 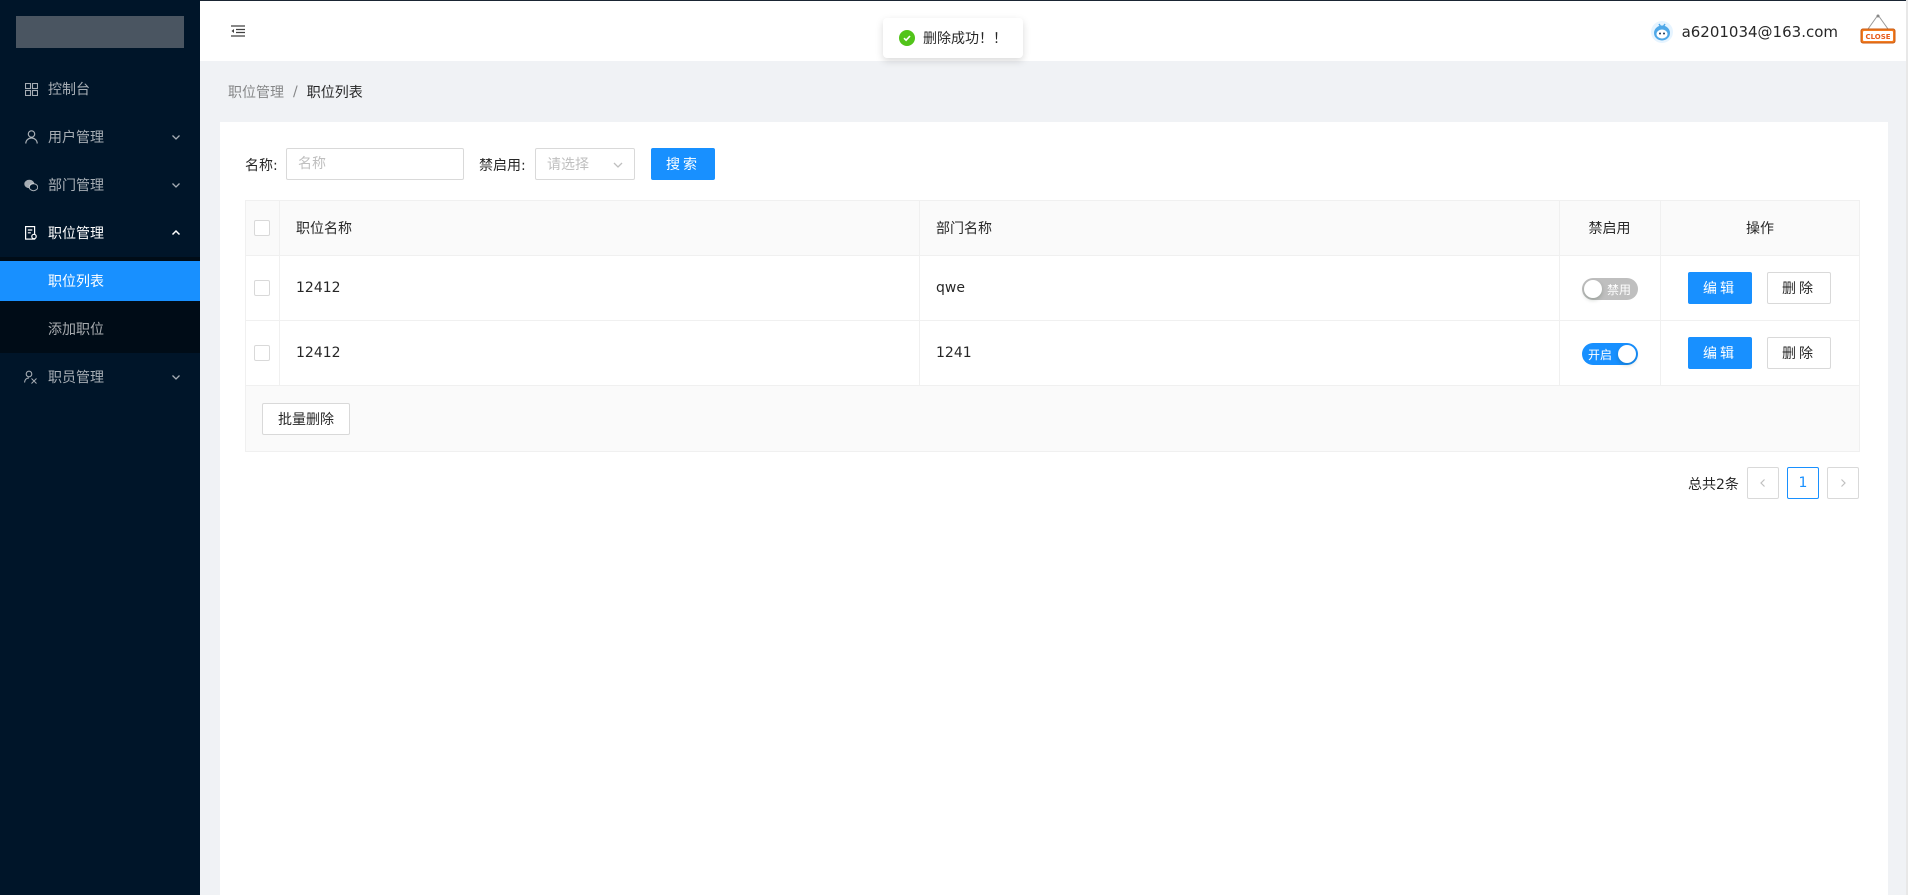 What do you see at coordinates (502, 166) in the screenshot?
I see `status-filter-label: 禁启用:` at bounding box center [502, 166].